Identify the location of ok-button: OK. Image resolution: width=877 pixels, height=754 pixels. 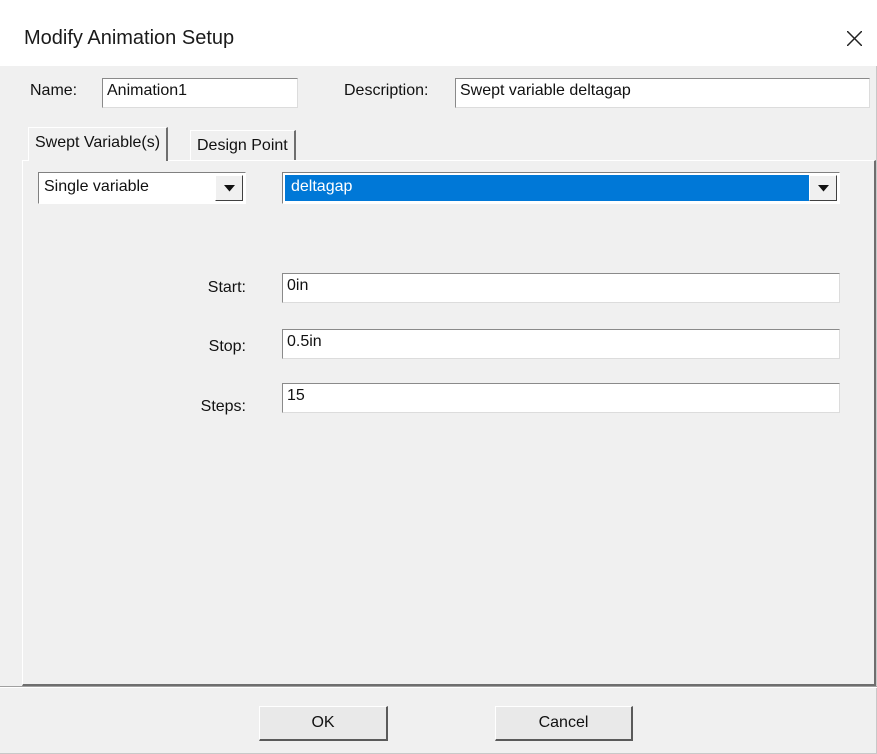
(323, 723).